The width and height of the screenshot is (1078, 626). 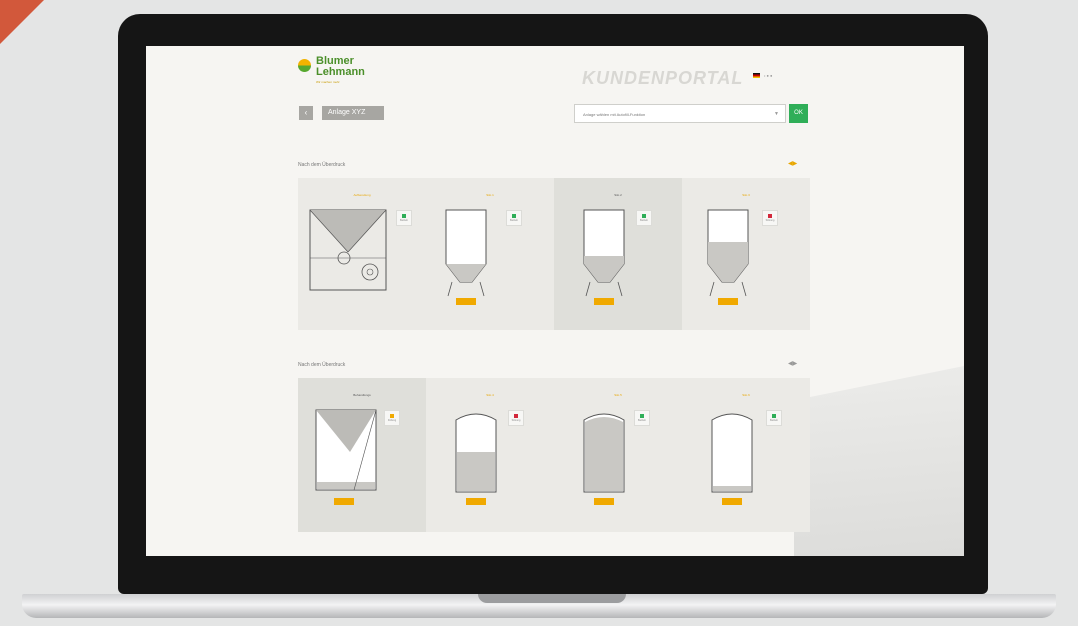 I want to click on unit-card: Silo 2 Betrieb, so click(x=618, y=254).